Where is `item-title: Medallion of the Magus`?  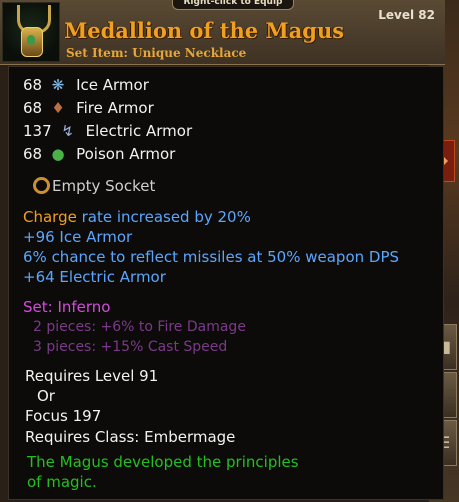
item-title: Medallion of the Magus is located at coordinates (204, 30).